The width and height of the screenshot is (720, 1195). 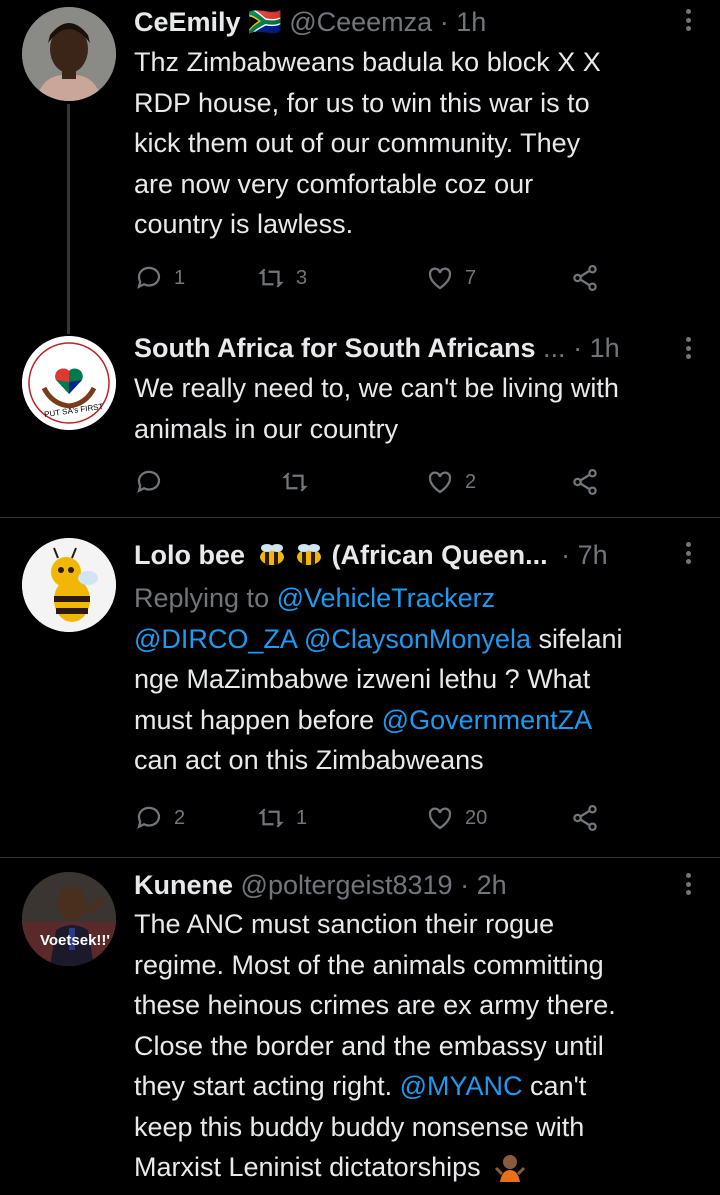 I want to click on text-line: animals in our country, so click(x=266, y=428).